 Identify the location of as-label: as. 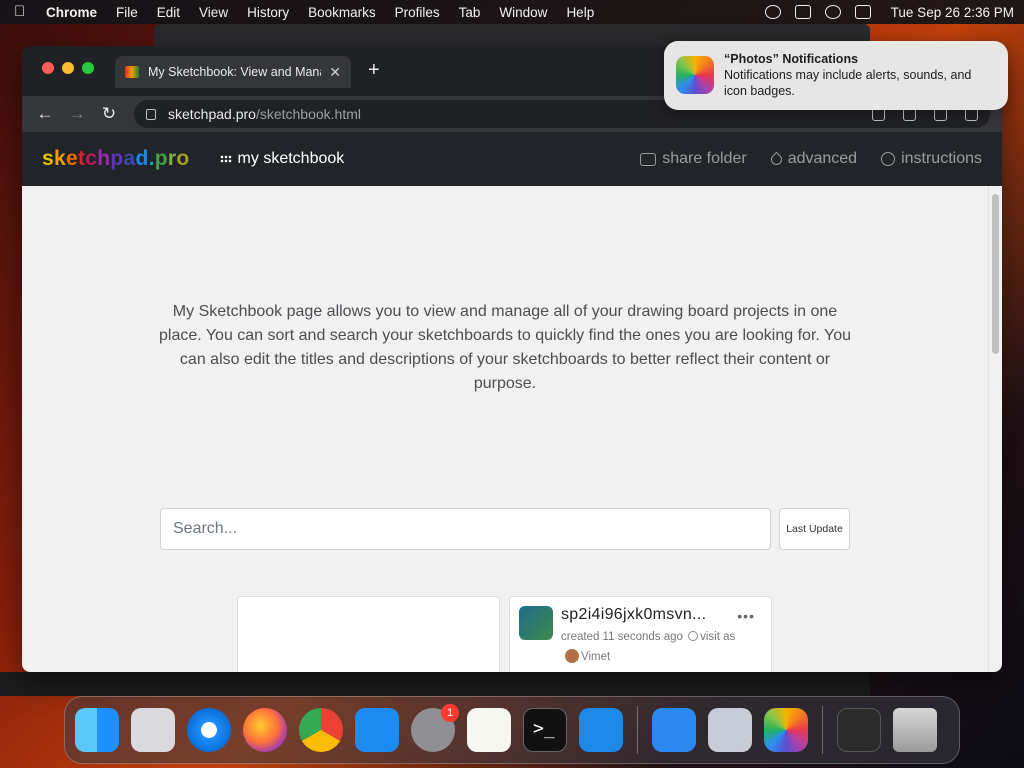
(729, 637).